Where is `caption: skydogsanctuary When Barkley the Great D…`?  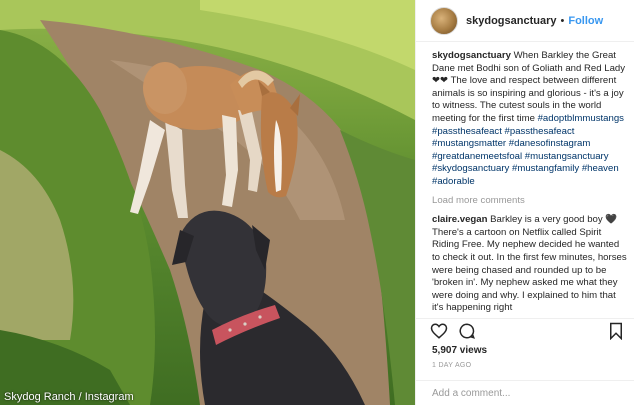
caption: skydogsanctuary When Barkley the Great D… is located at coordinates (529, 119).